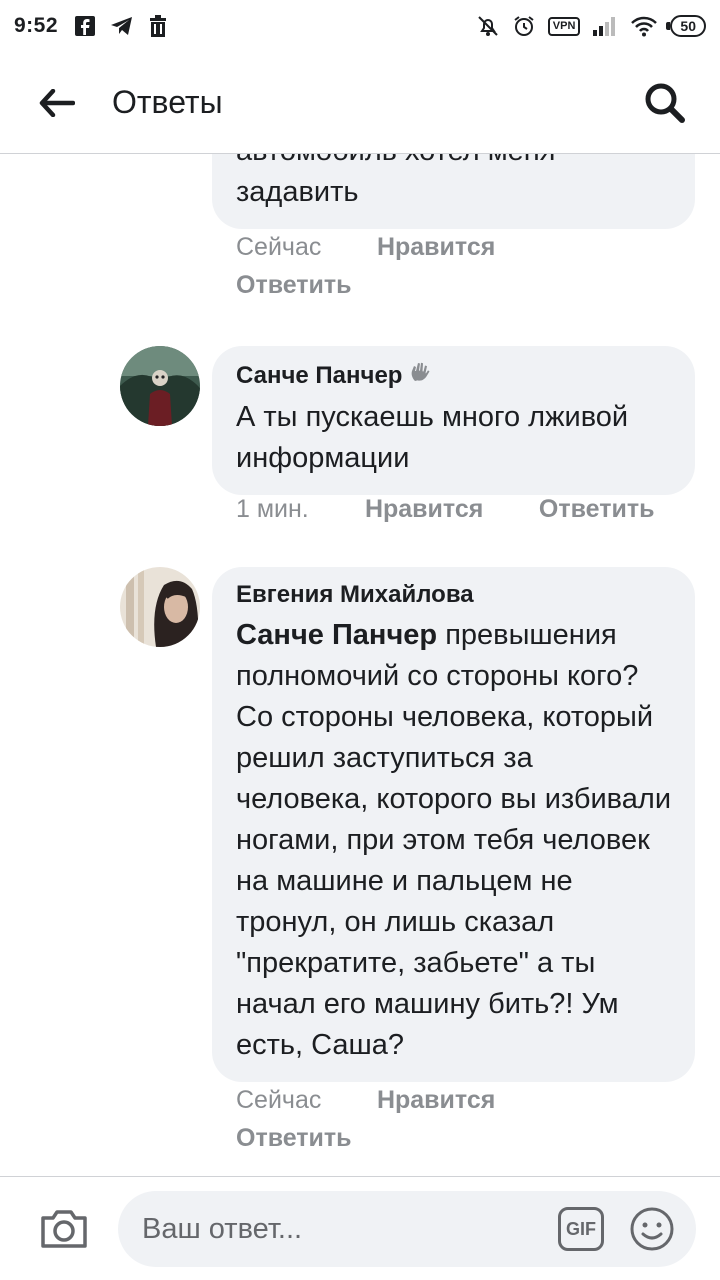 This screenshot has height=1280, width=720. I want to click on trash-icon, so click(158, 26).